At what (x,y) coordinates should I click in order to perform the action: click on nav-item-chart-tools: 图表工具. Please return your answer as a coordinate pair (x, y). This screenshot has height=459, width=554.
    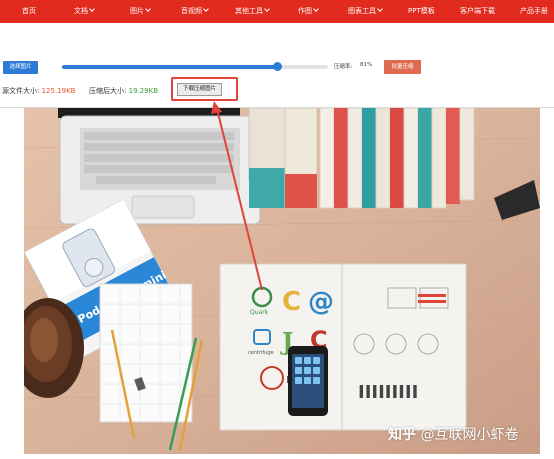
    Looking at the image, I should click on (365, 11).